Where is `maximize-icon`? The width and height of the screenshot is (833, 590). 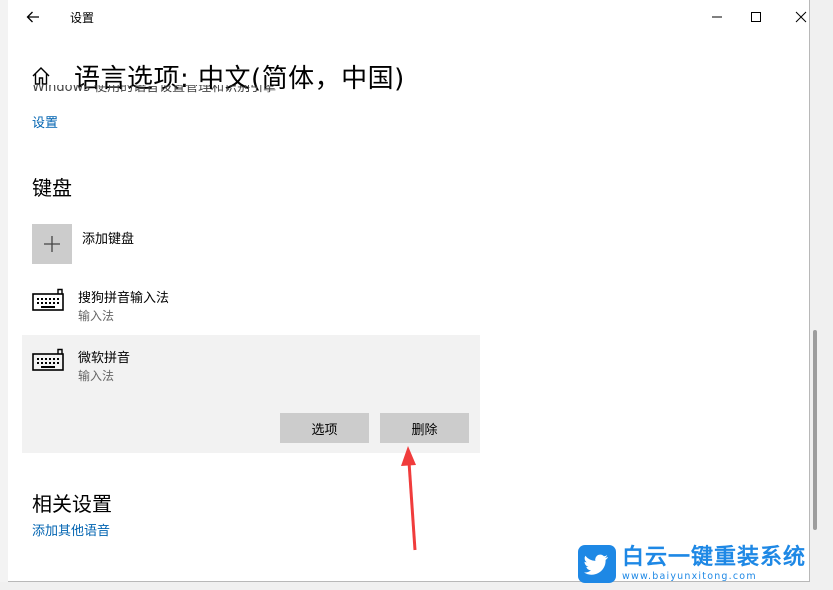
maximize-icon is located at coordinates (756, 17).